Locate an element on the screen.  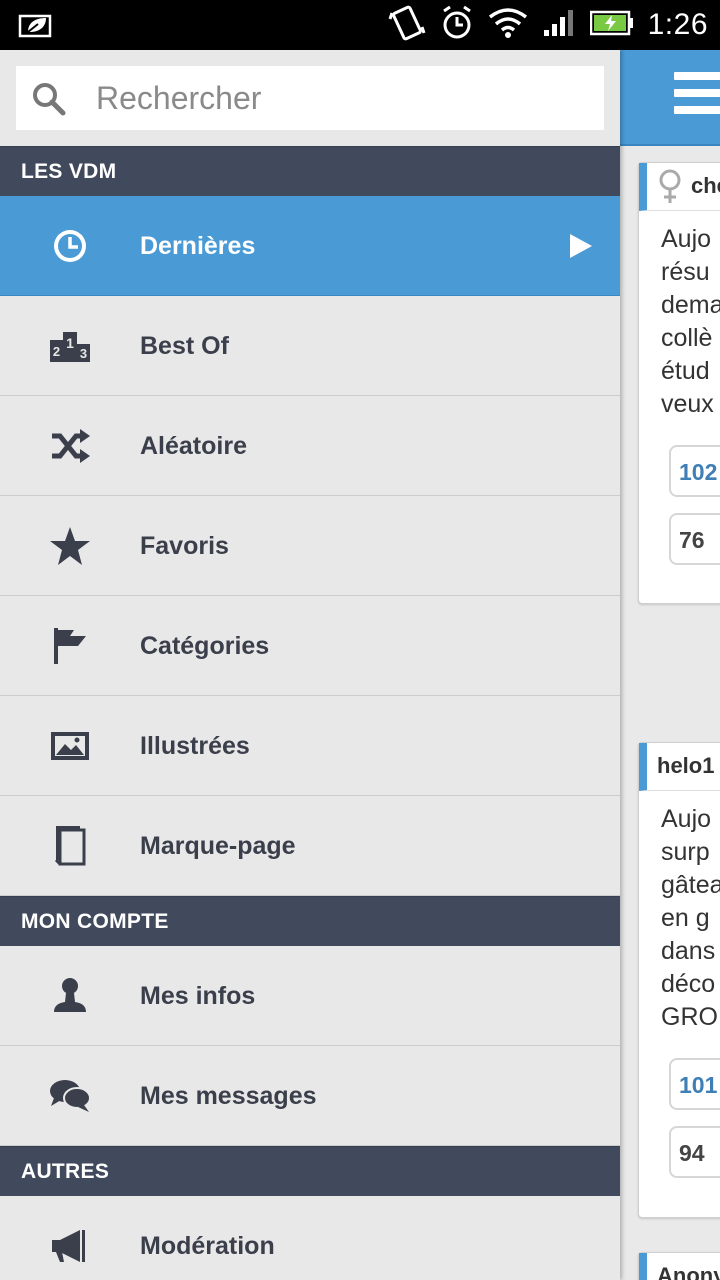
section-header-mon-compte: MON COMPTE is located at coordinates (310, 921).